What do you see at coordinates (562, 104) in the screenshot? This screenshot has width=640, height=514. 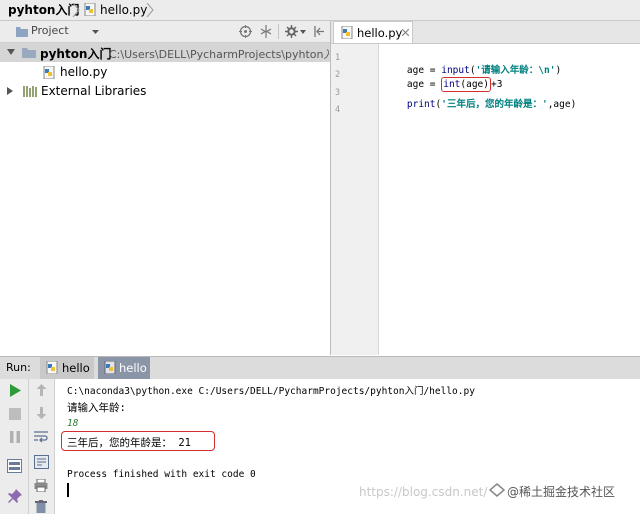 I see `code-token: ,age)` at bounding box center [562, 104].